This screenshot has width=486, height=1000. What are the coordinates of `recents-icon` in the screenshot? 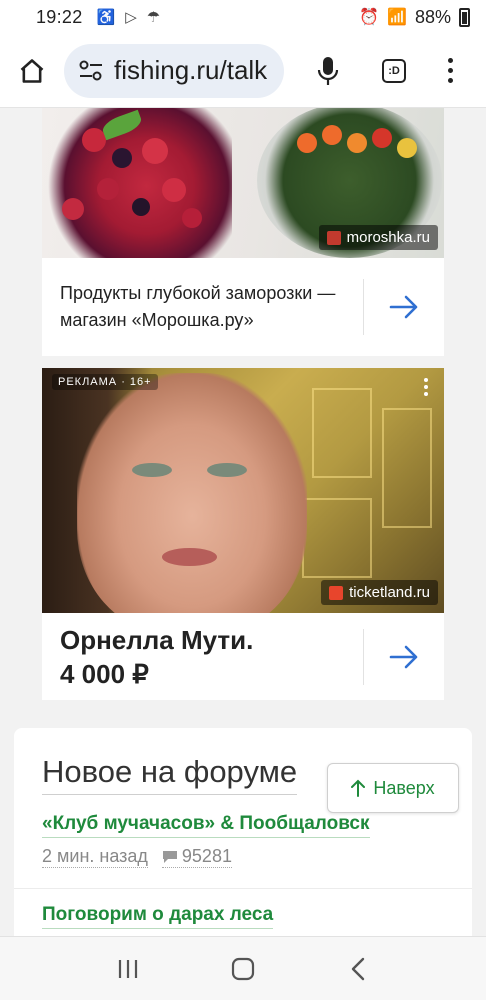 It's located at (127, 968).